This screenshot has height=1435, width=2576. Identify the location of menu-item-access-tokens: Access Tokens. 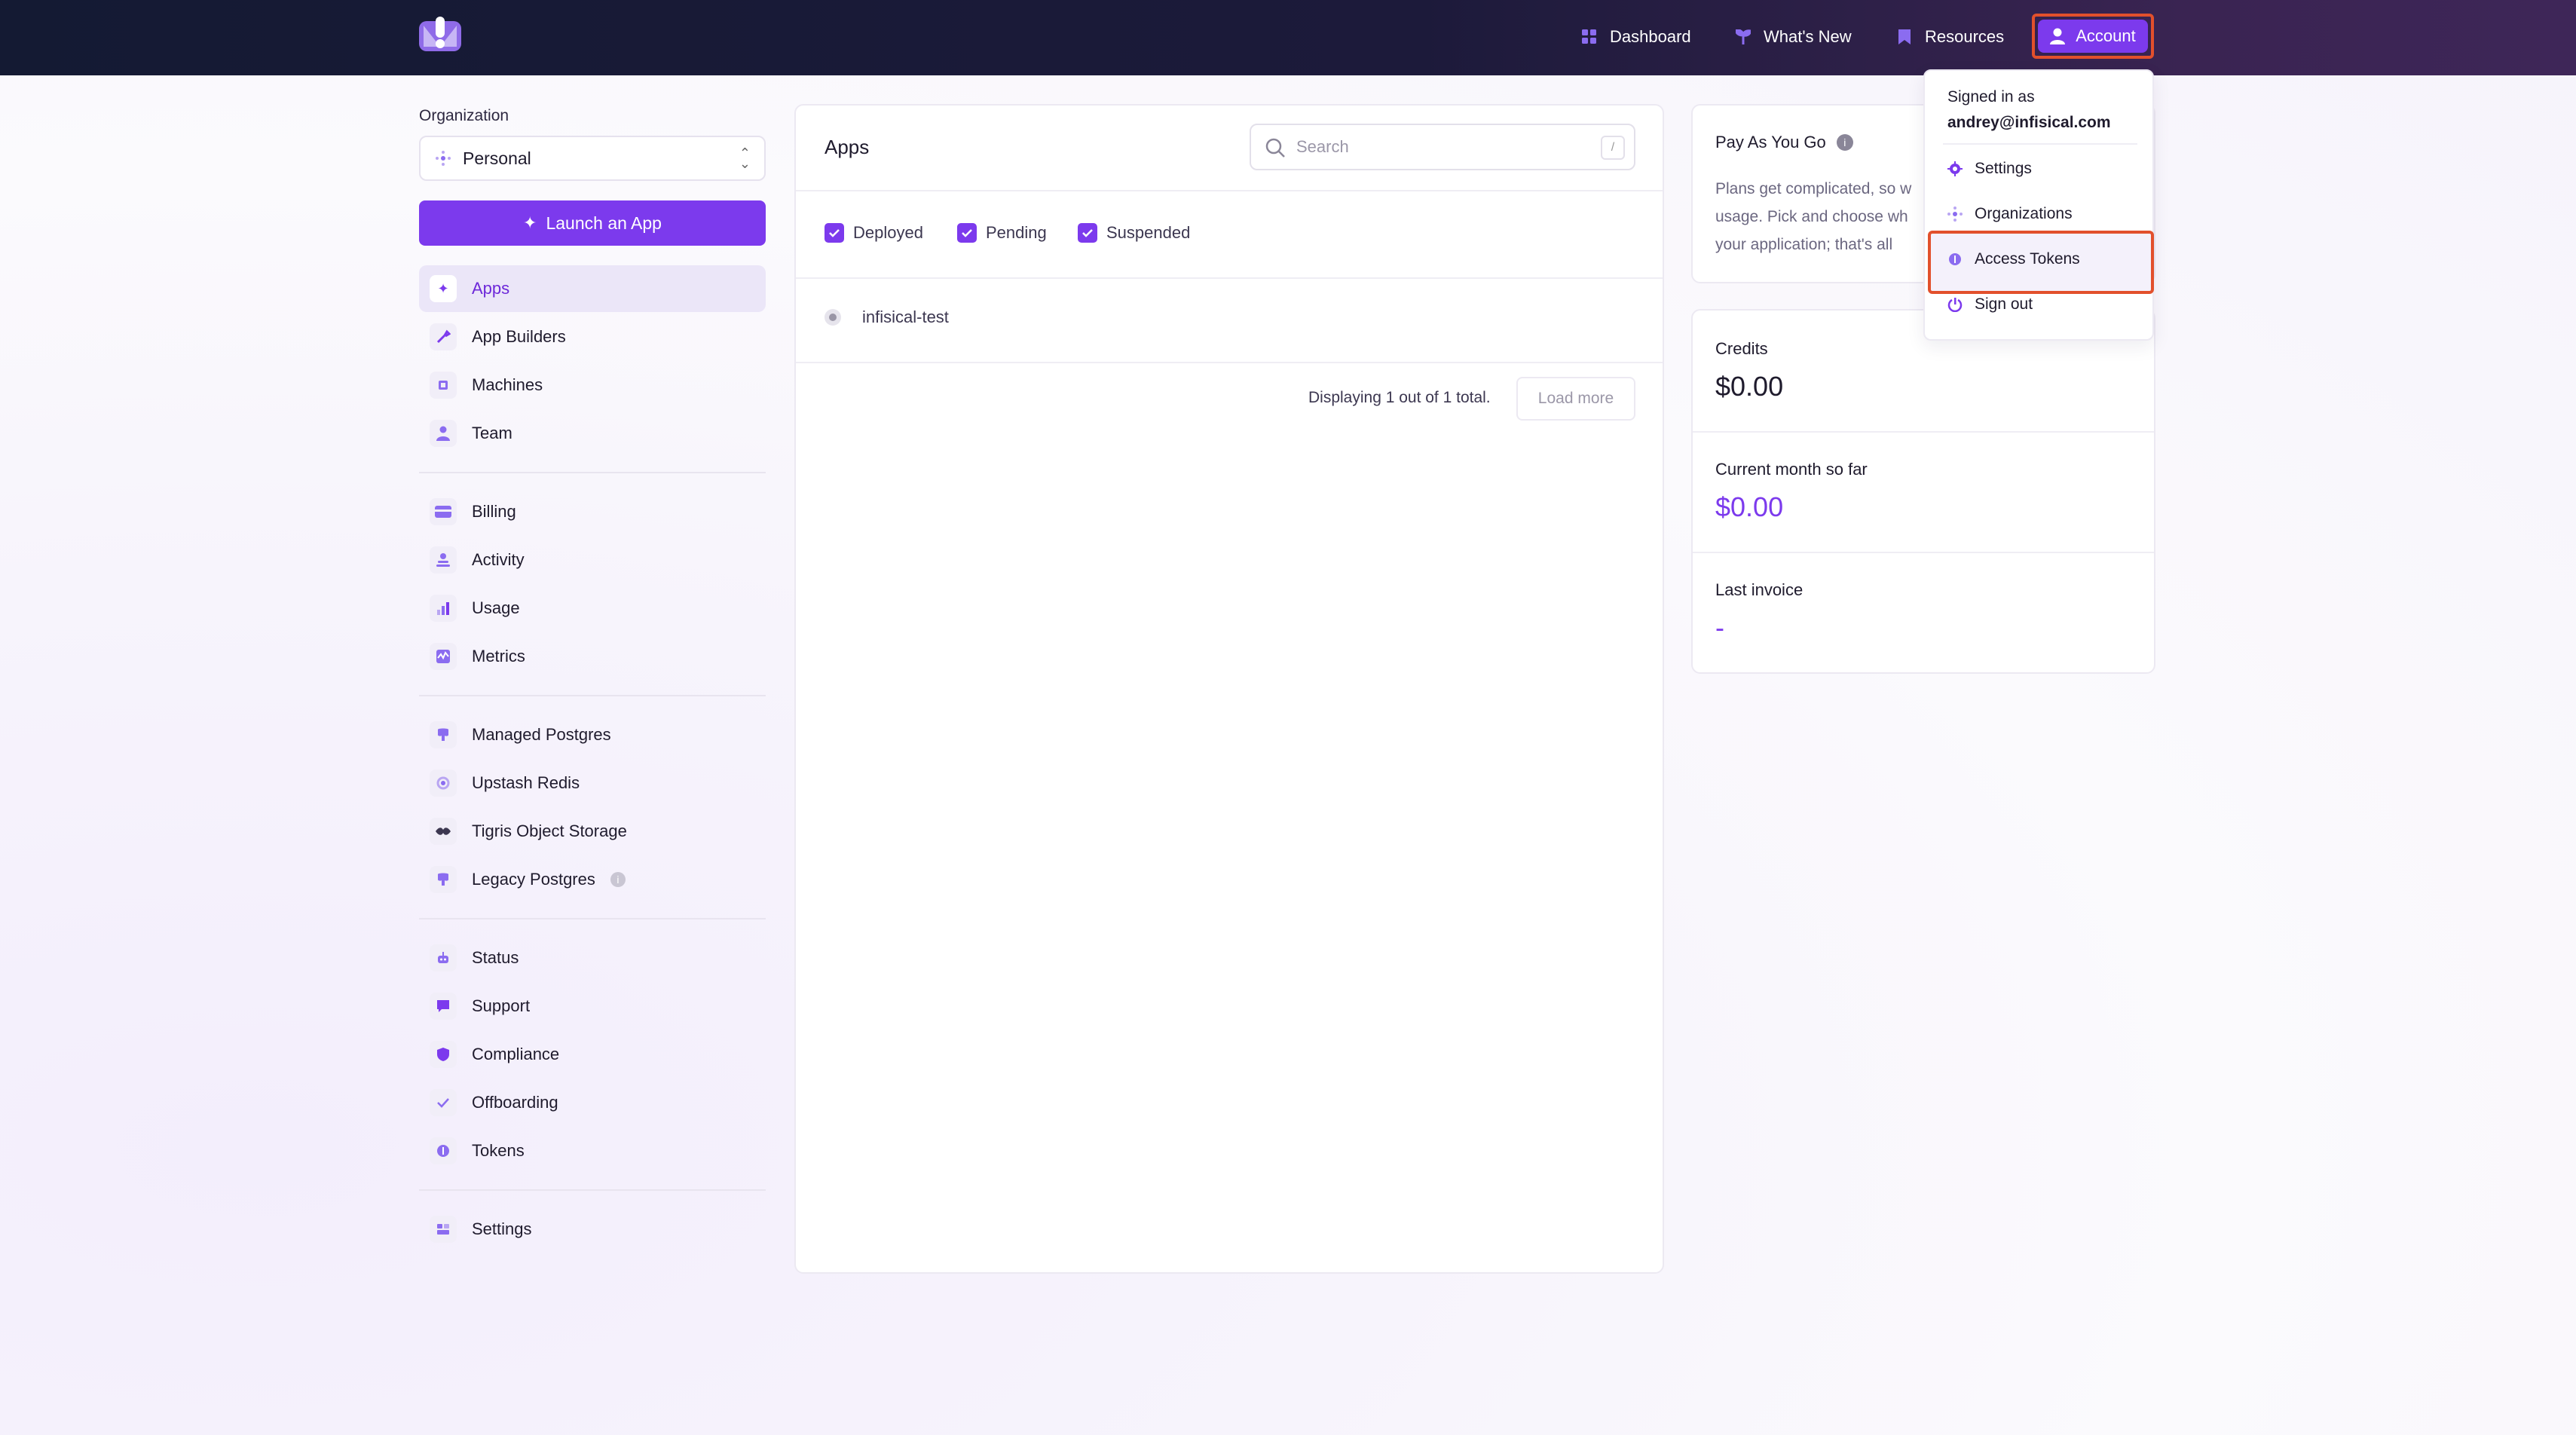
(2013, 259).